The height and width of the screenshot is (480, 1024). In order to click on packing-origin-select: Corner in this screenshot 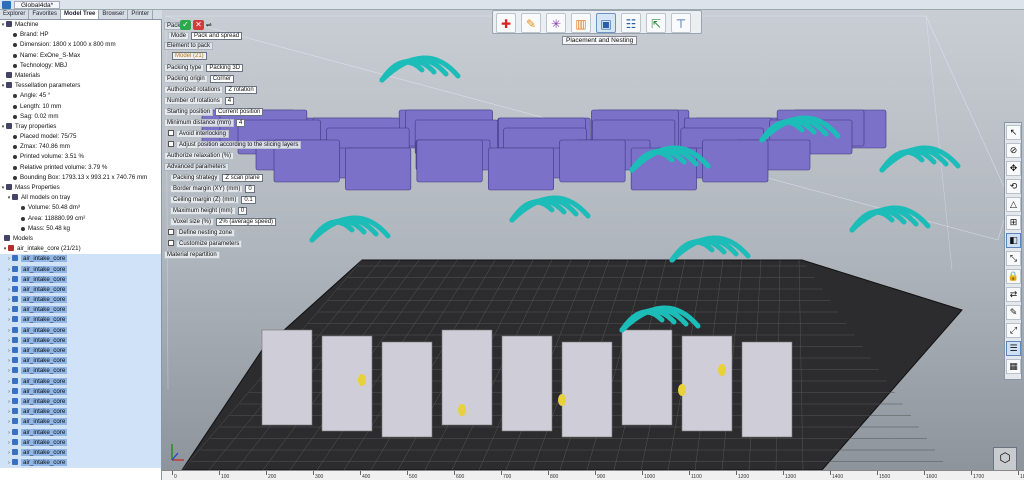, I will do `click(222, 79)`.